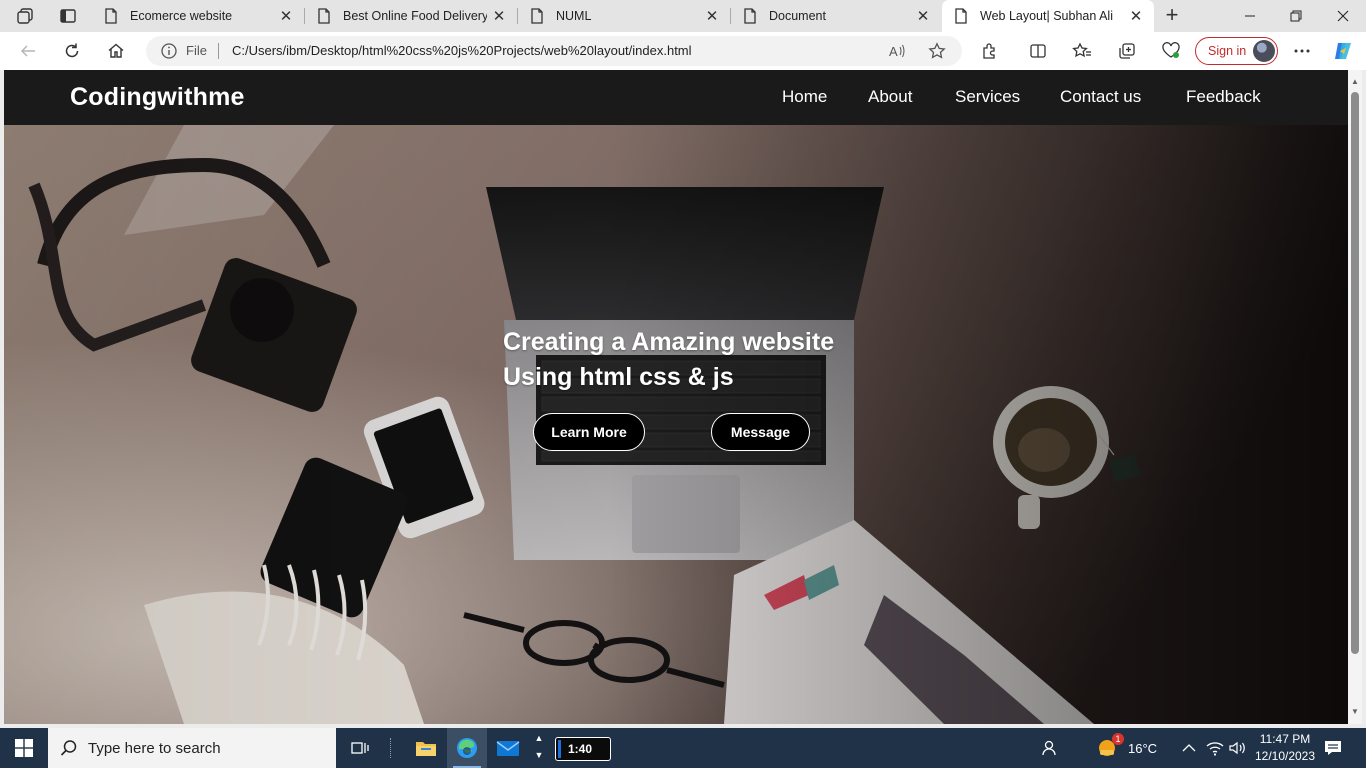  Describe the element at coordinates (426, 748) in the screenshot. I see `file-explorer-icon` at that location.